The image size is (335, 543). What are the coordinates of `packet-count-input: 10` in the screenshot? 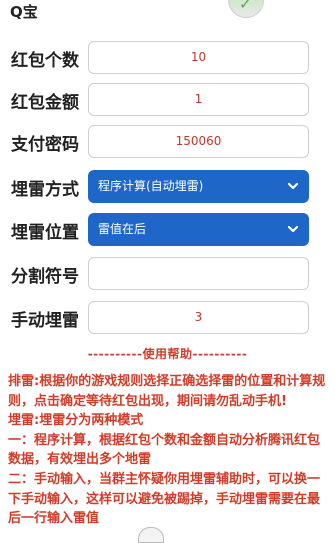 It's located at (198, 57).